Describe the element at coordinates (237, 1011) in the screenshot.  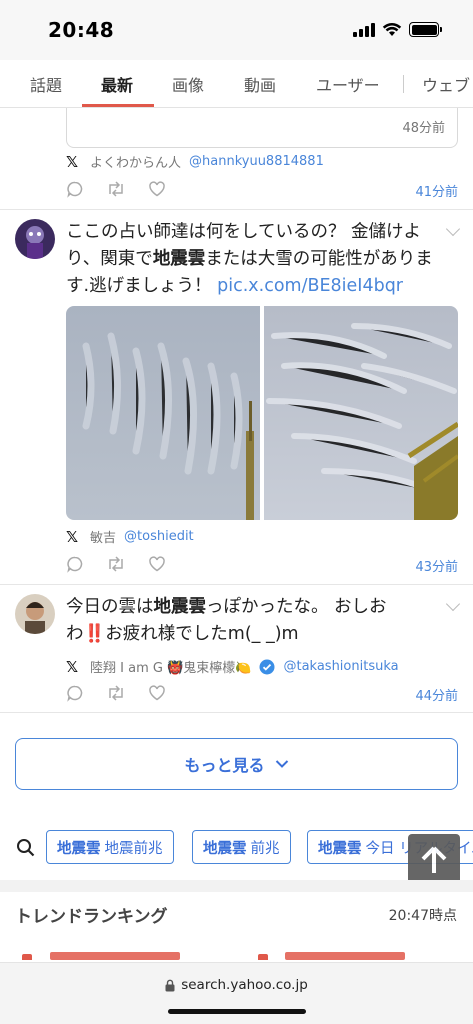
I see `home-indicator` at that location.